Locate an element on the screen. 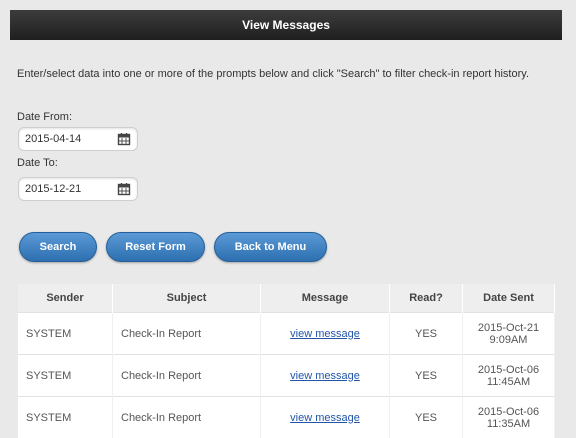 This screenshot has height=438, width=576. column-header-date-sent: Date Sent is located at coordinates (509, 298).